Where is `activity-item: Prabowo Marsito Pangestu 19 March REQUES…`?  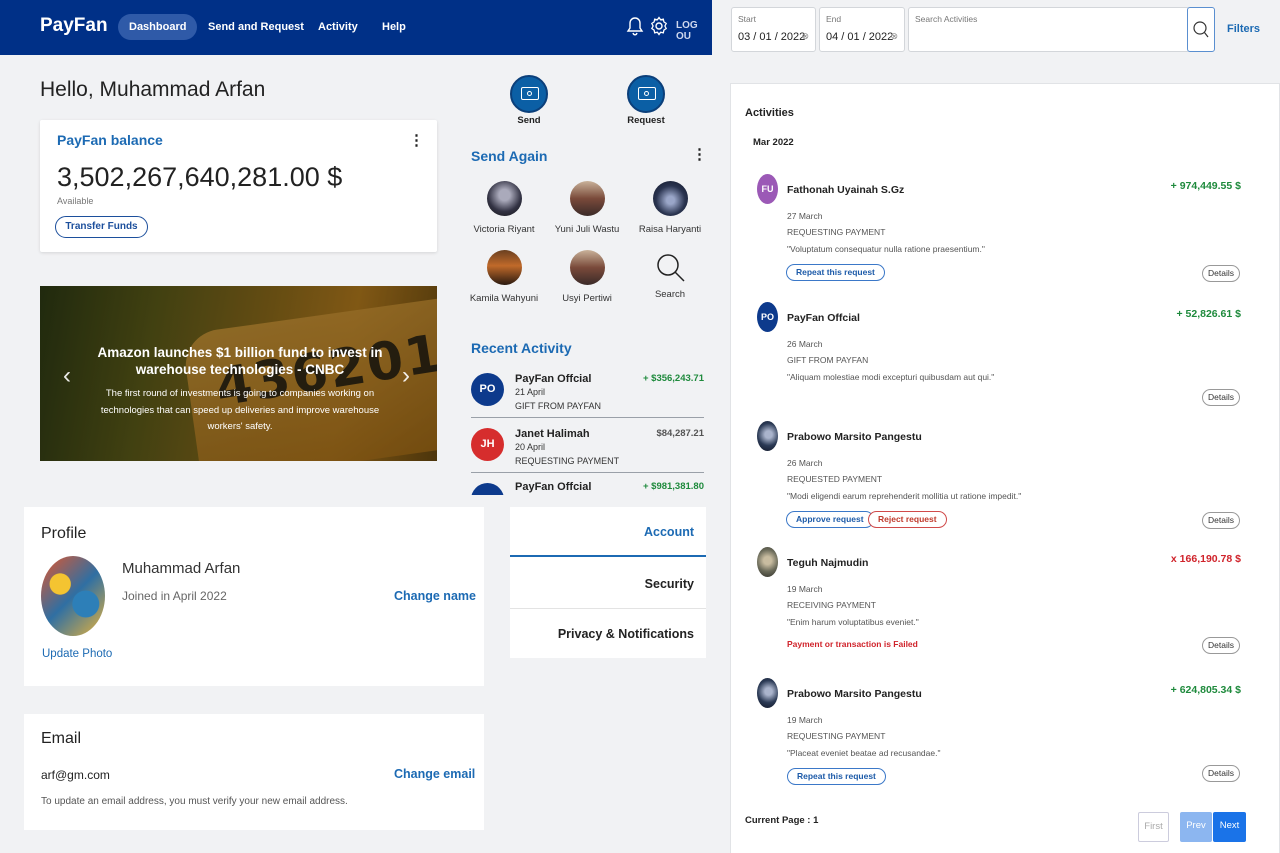 activity-item: Prabowo Marsito Pangestu 19 March REQUES… is located at coordinates (999, 733).